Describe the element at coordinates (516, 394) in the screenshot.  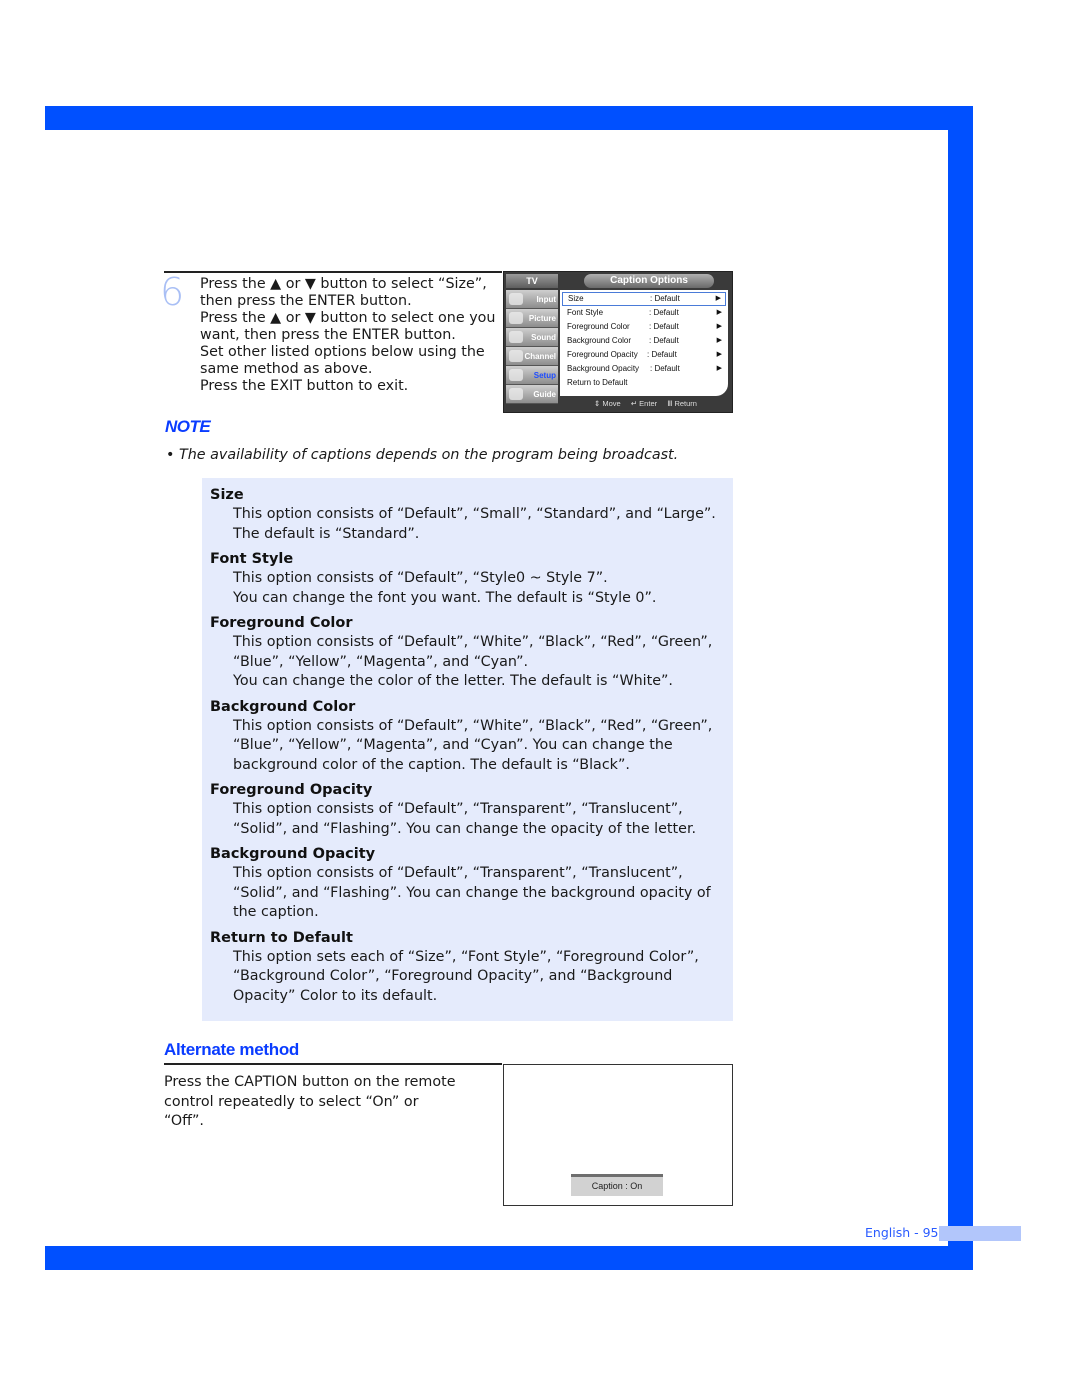
I see `guide-icon` at that location.